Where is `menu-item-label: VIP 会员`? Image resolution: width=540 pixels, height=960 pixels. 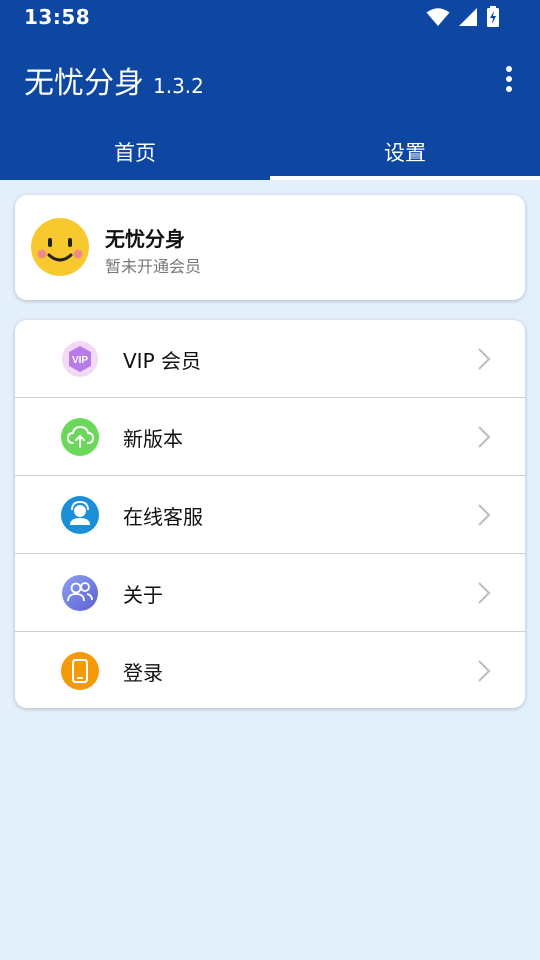
menu-item-label: VIP 会员 is located at coordinates (162, 361).